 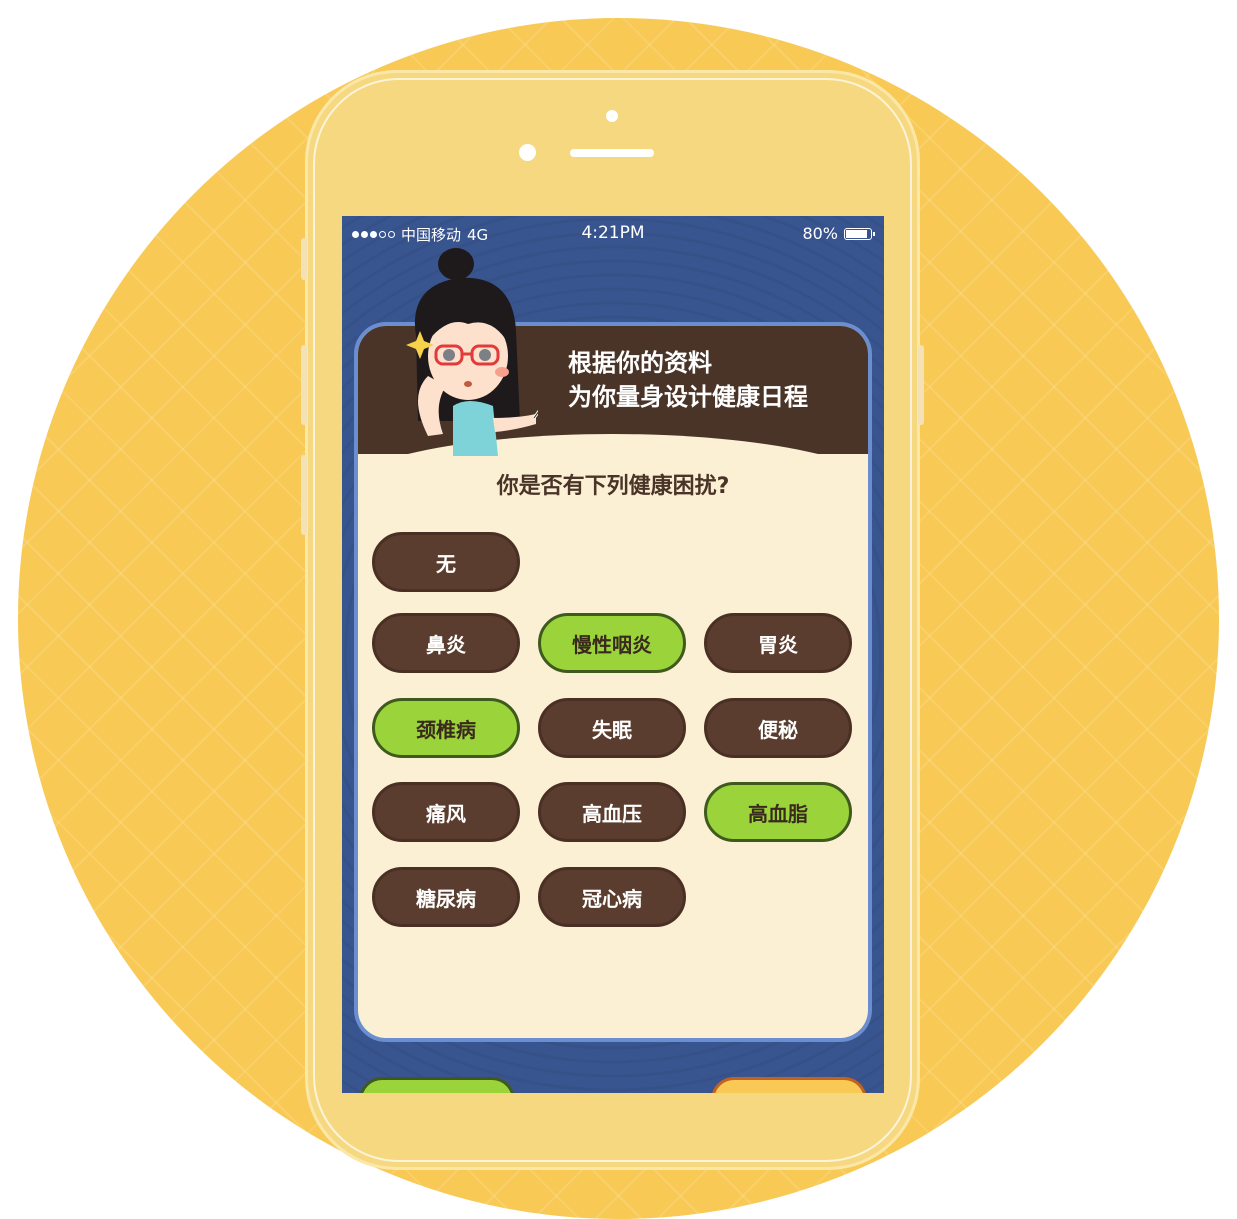 What do you see at coordinates (612, 897) in the screenshot?
I see `option-coronary-heart-disease: 冠心病` at bounding box center [612, 897].